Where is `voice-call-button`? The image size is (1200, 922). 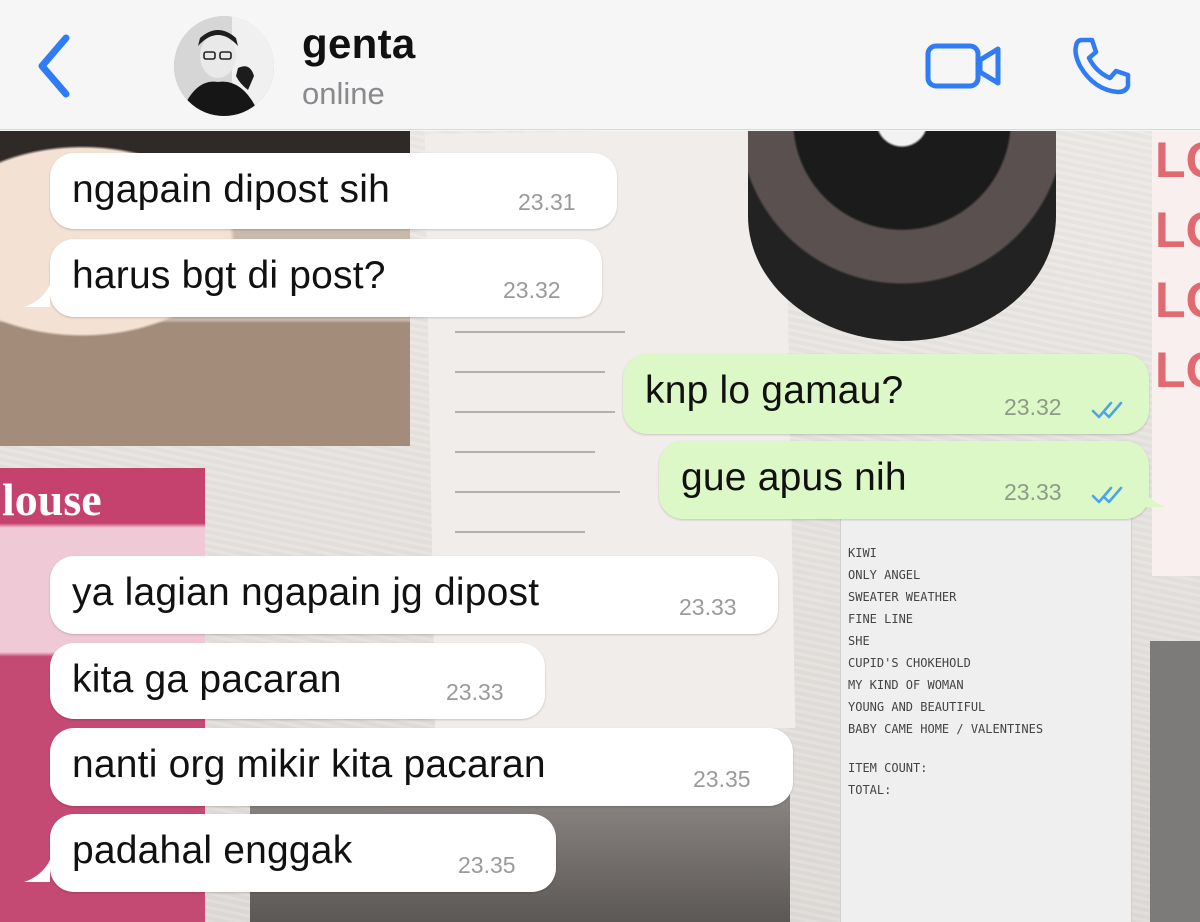
voice-call-button is located at coordinates (1101, 65).